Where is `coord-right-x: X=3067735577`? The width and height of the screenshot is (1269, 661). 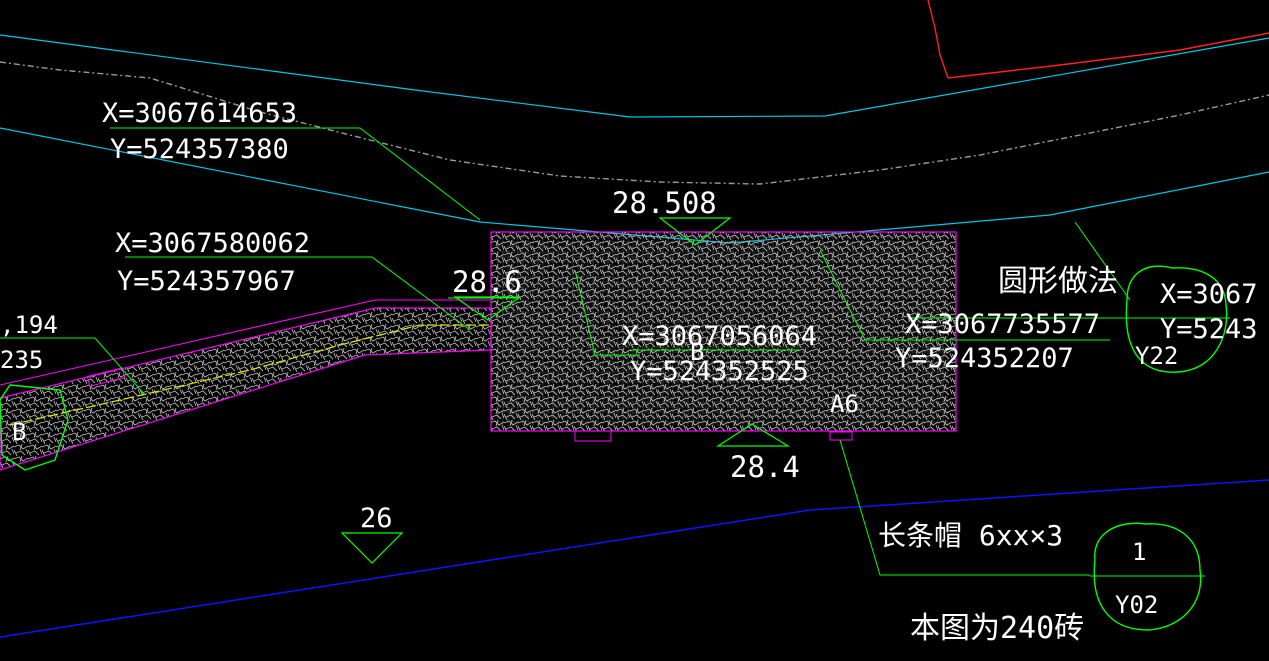 coord-right-x: X=3067735577 is located at coordinates (1002, 324).